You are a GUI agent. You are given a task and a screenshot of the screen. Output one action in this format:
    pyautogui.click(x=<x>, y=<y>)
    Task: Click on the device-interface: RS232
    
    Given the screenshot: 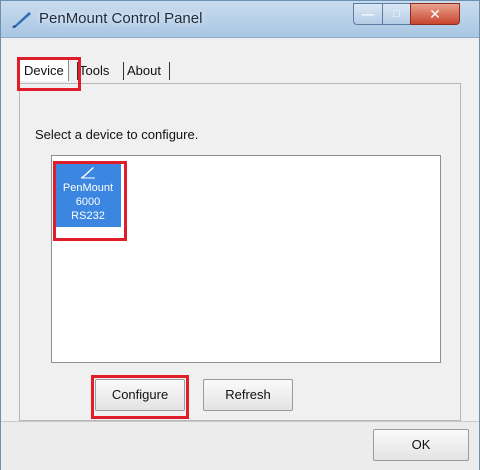 What is the action you would take?
    pyautogui.click(x=88, y=216)
    